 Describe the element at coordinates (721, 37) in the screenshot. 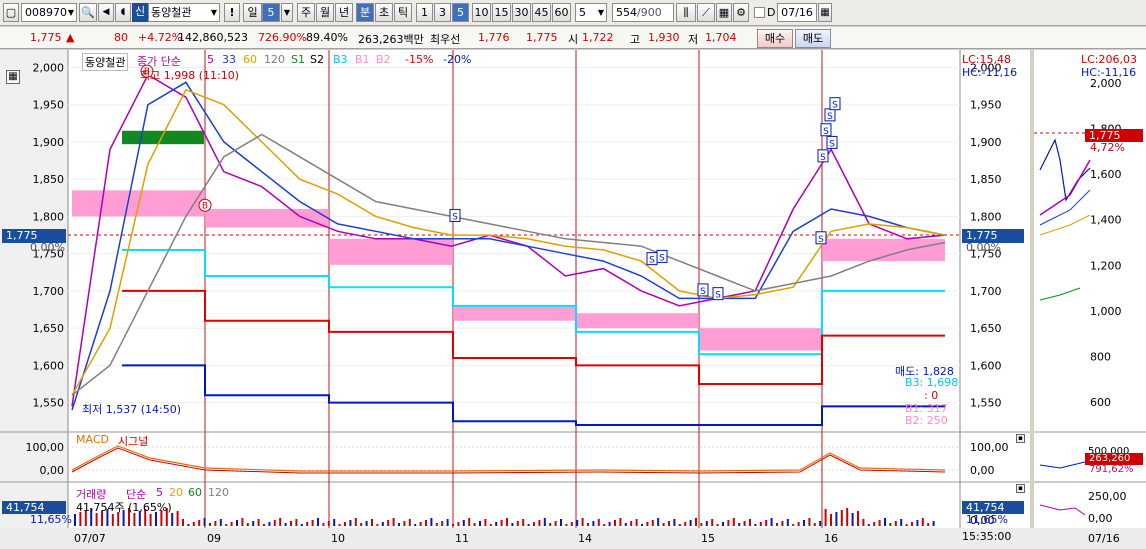

I see `low-price: 1,704` at that location.